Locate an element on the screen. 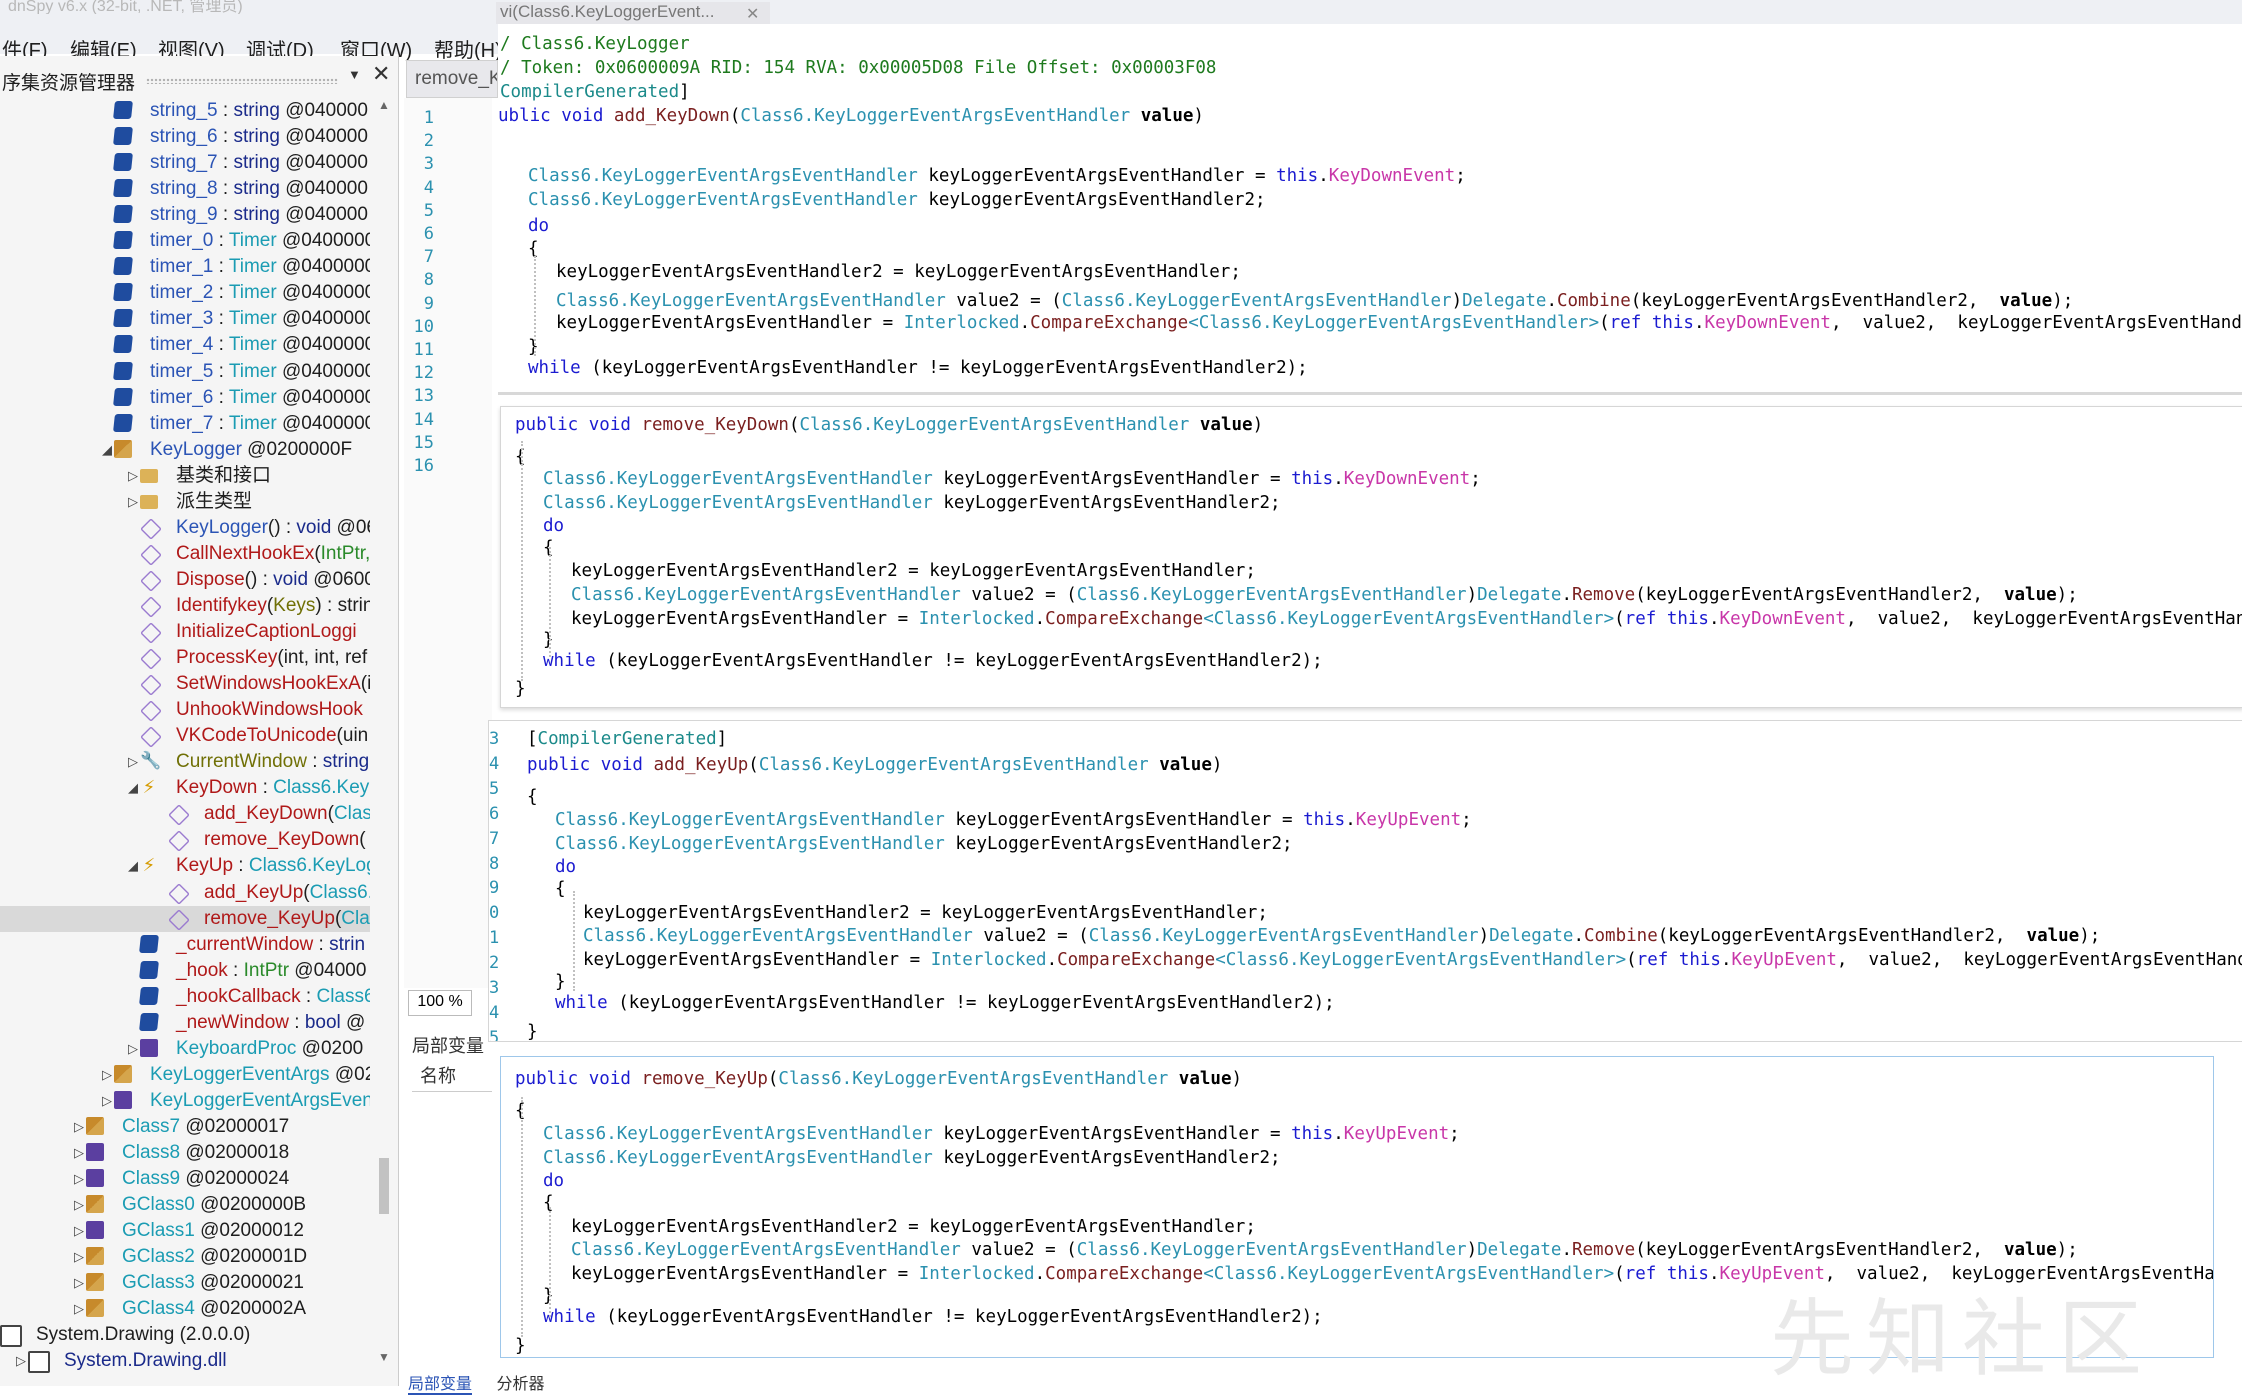  tree-item: ◢ ⚡ KeyUp : Class6.KeyLog is located at coordinates (185, 866).